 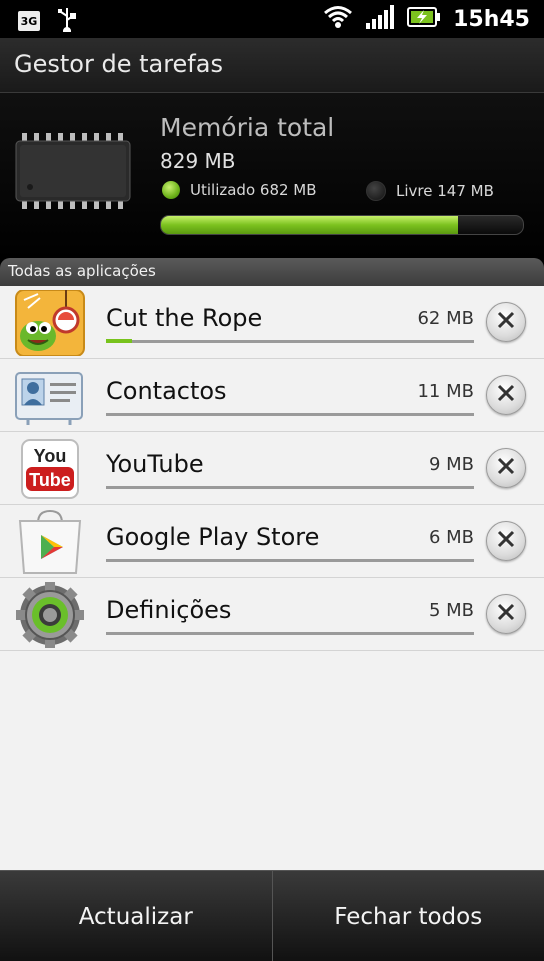 I want to click on battery-charging-icon, so click(x=424, y=19).